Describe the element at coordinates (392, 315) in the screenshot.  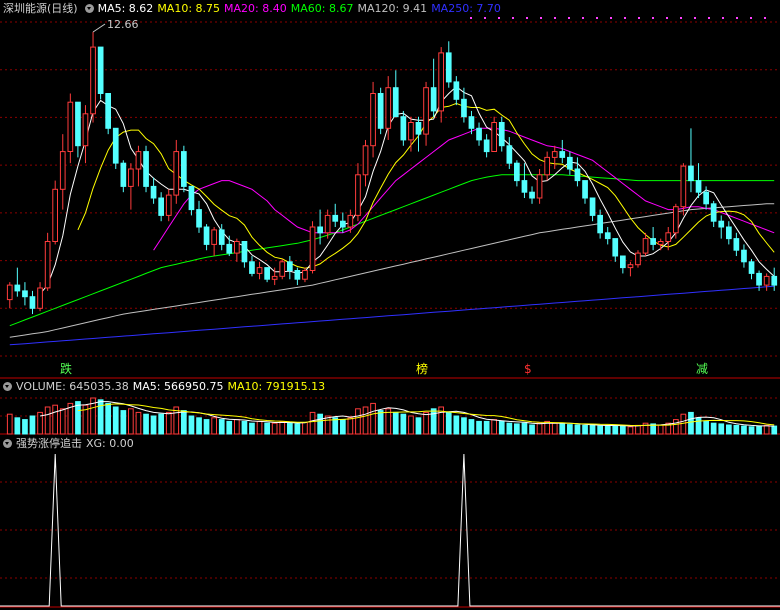
I see `ma250-line` at that location.